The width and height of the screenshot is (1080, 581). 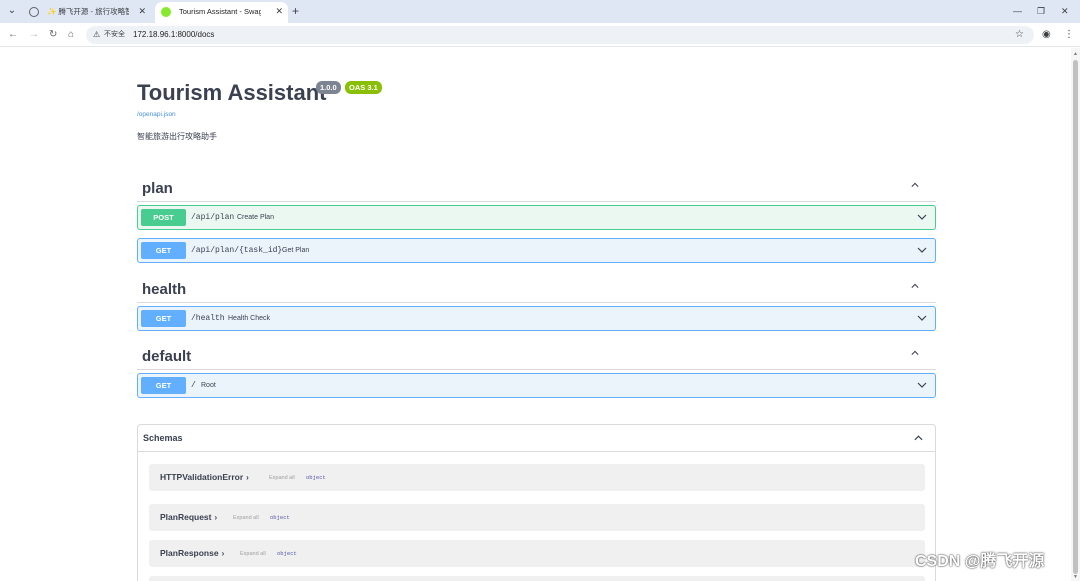 What do you see at coordinates (1069, 35) in the screenshot?
I see `kebab-menu-icon: ⋮` at bounding box center [1069, 35].